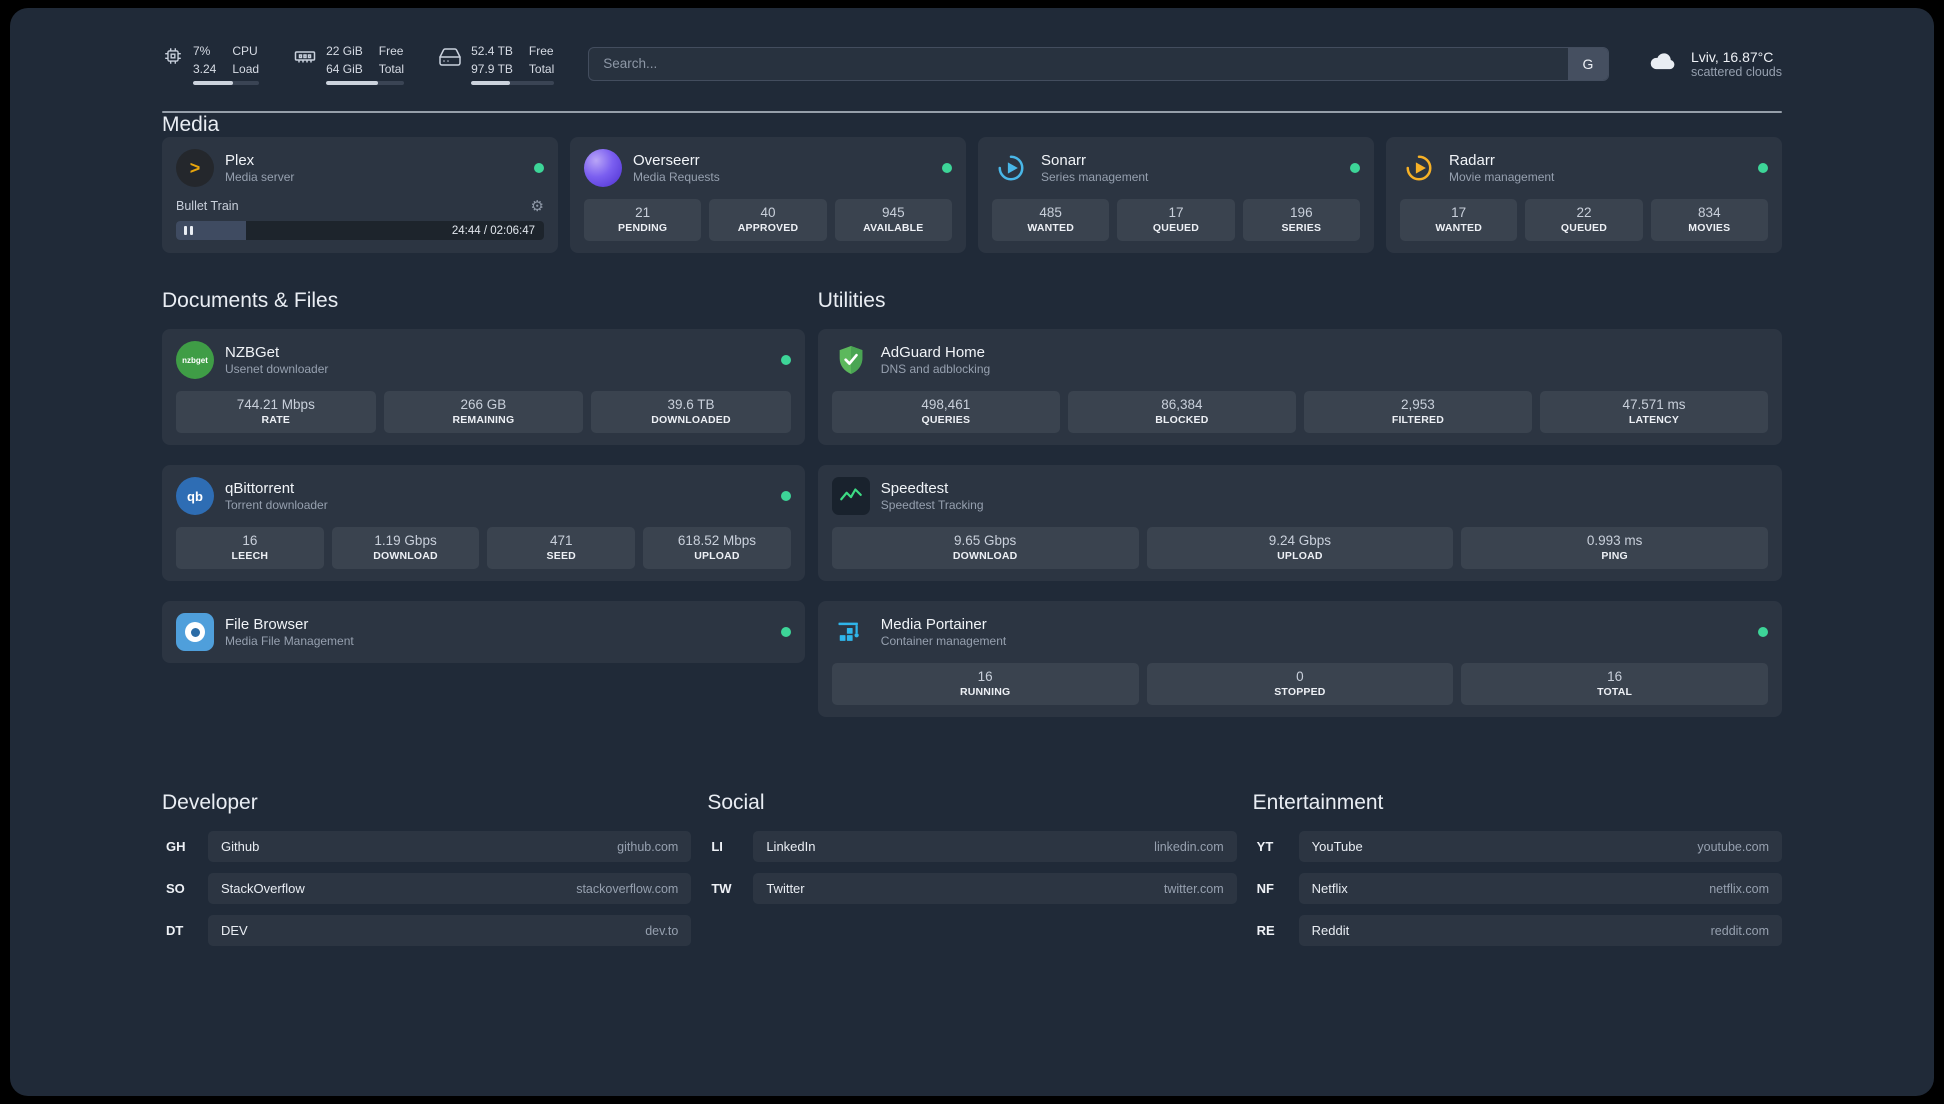  Describe the element at coordinates (691, 412) in the screenshot. I see `stat: 39.6 TB DOWNLOADED` at that location.